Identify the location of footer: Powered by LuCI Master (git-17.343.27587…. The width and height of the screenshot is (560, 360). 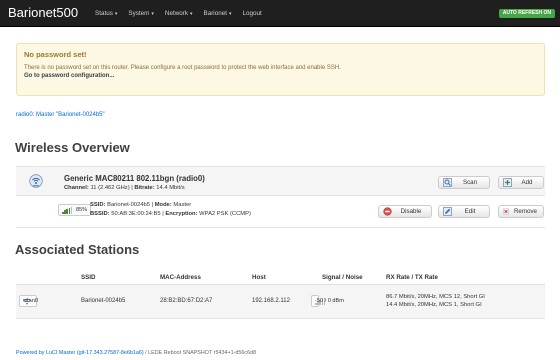
(136, 353).